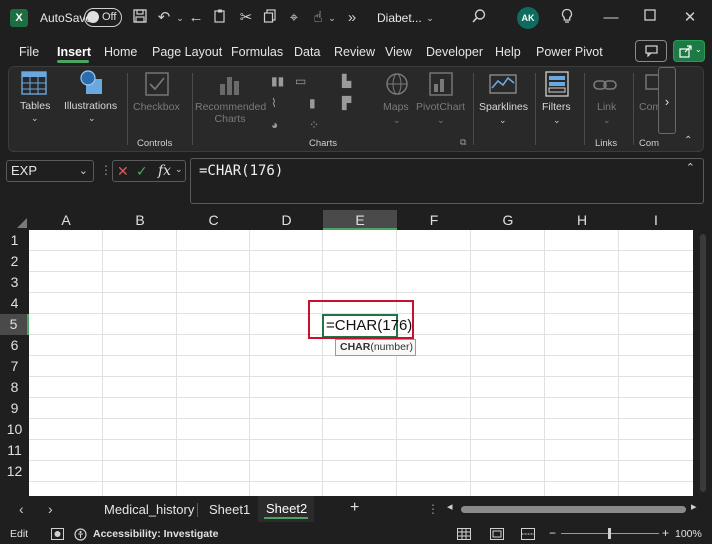 The width and height of the screenshot is (712, 544). Describe the element at coordinates (294, 18) in the screenshot. I see `format-painter-icon: ⌖` at that location.